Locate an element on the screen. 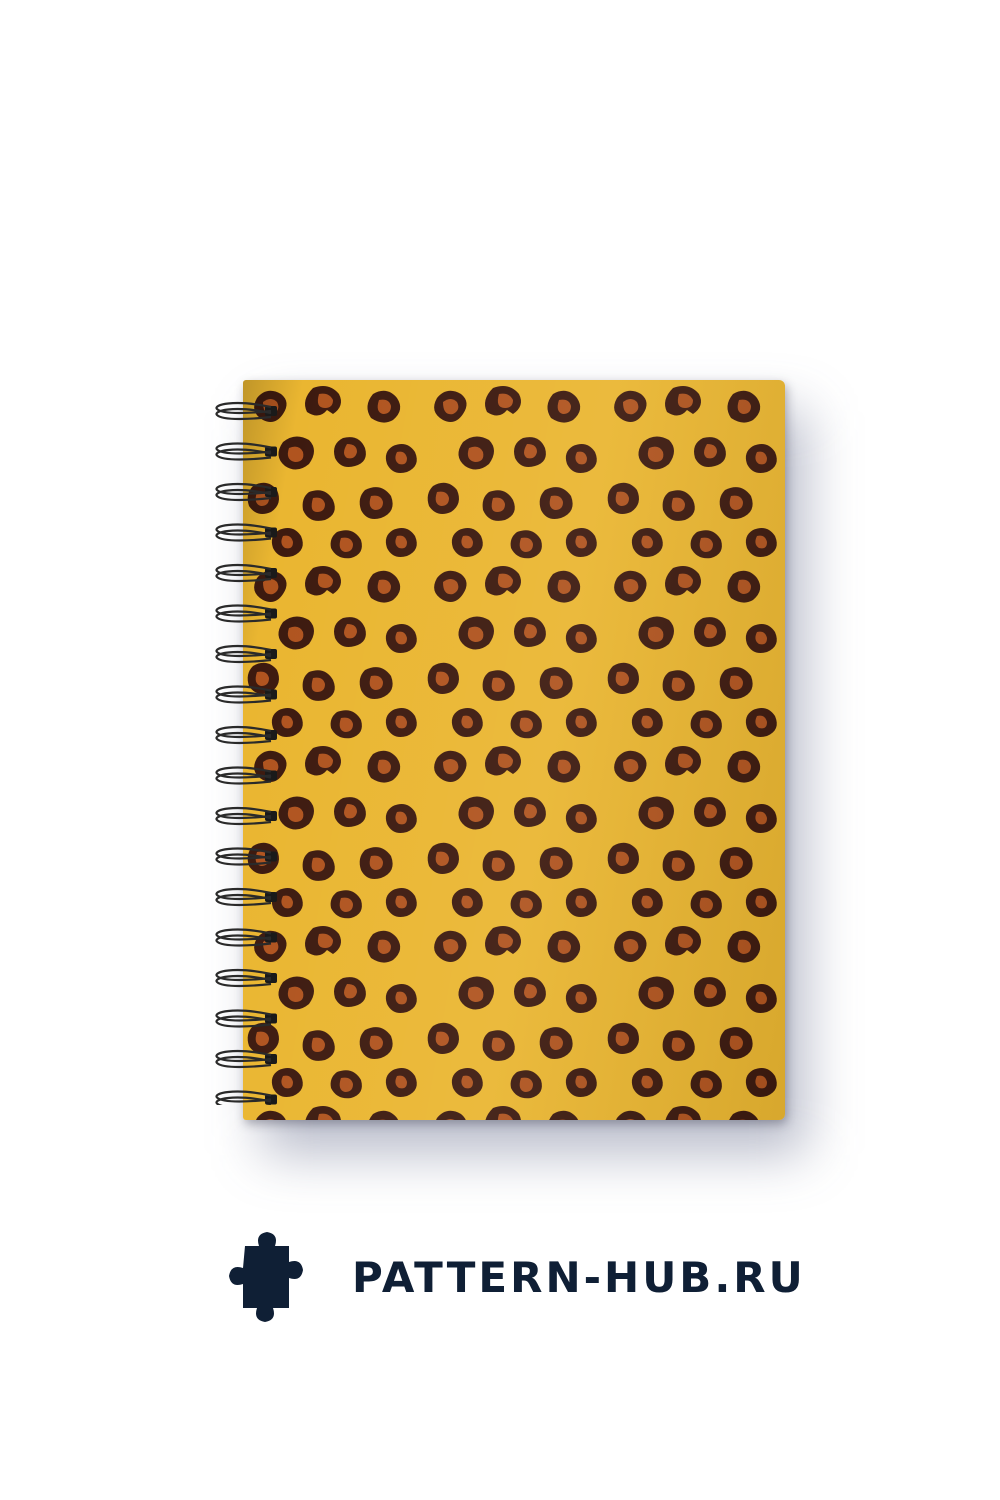 Image resolution: width=1000 pixels, height=1500 pixels. puzzle-piece-icon is located at coordinates (266, 1277).